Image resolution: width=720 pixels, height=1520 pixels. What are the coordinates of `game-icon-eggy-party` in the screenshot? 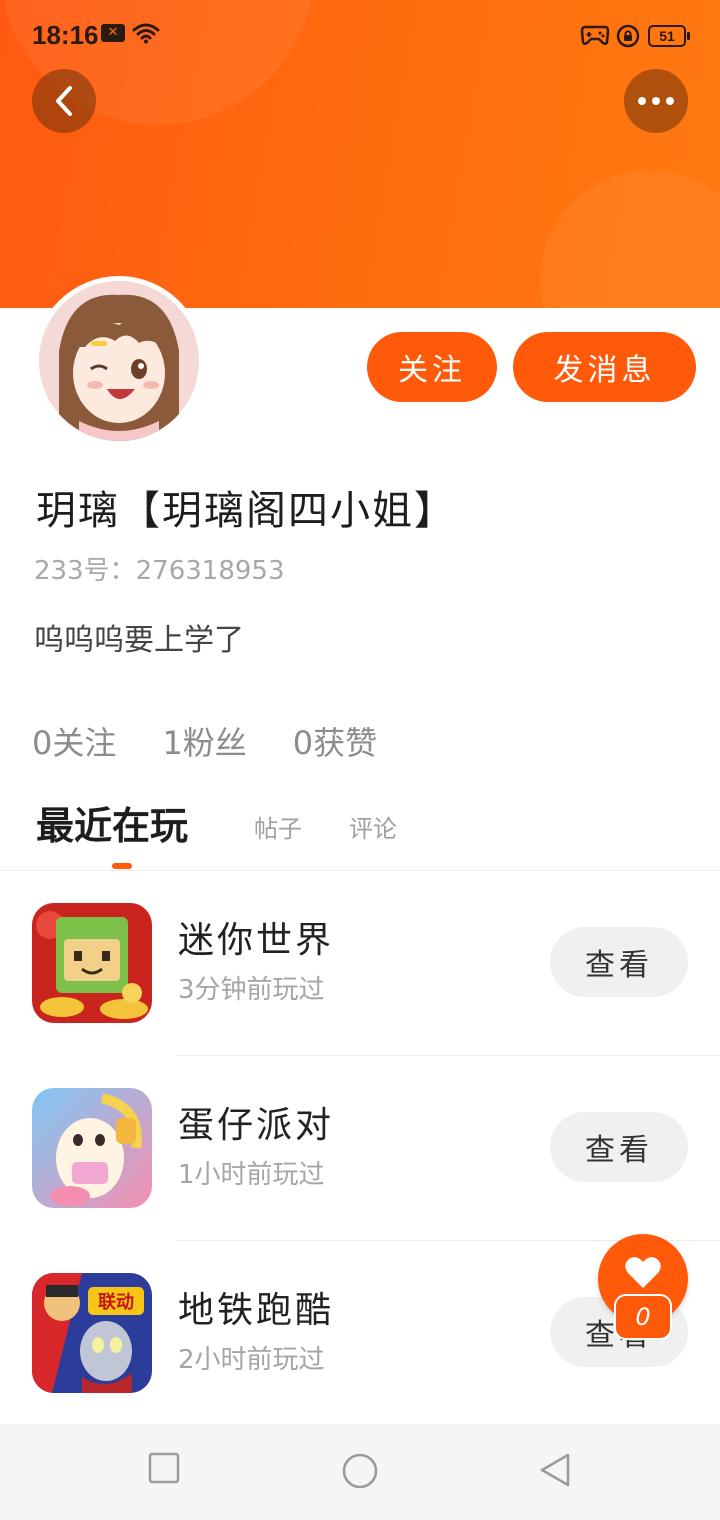 It's located at (92, 1148).